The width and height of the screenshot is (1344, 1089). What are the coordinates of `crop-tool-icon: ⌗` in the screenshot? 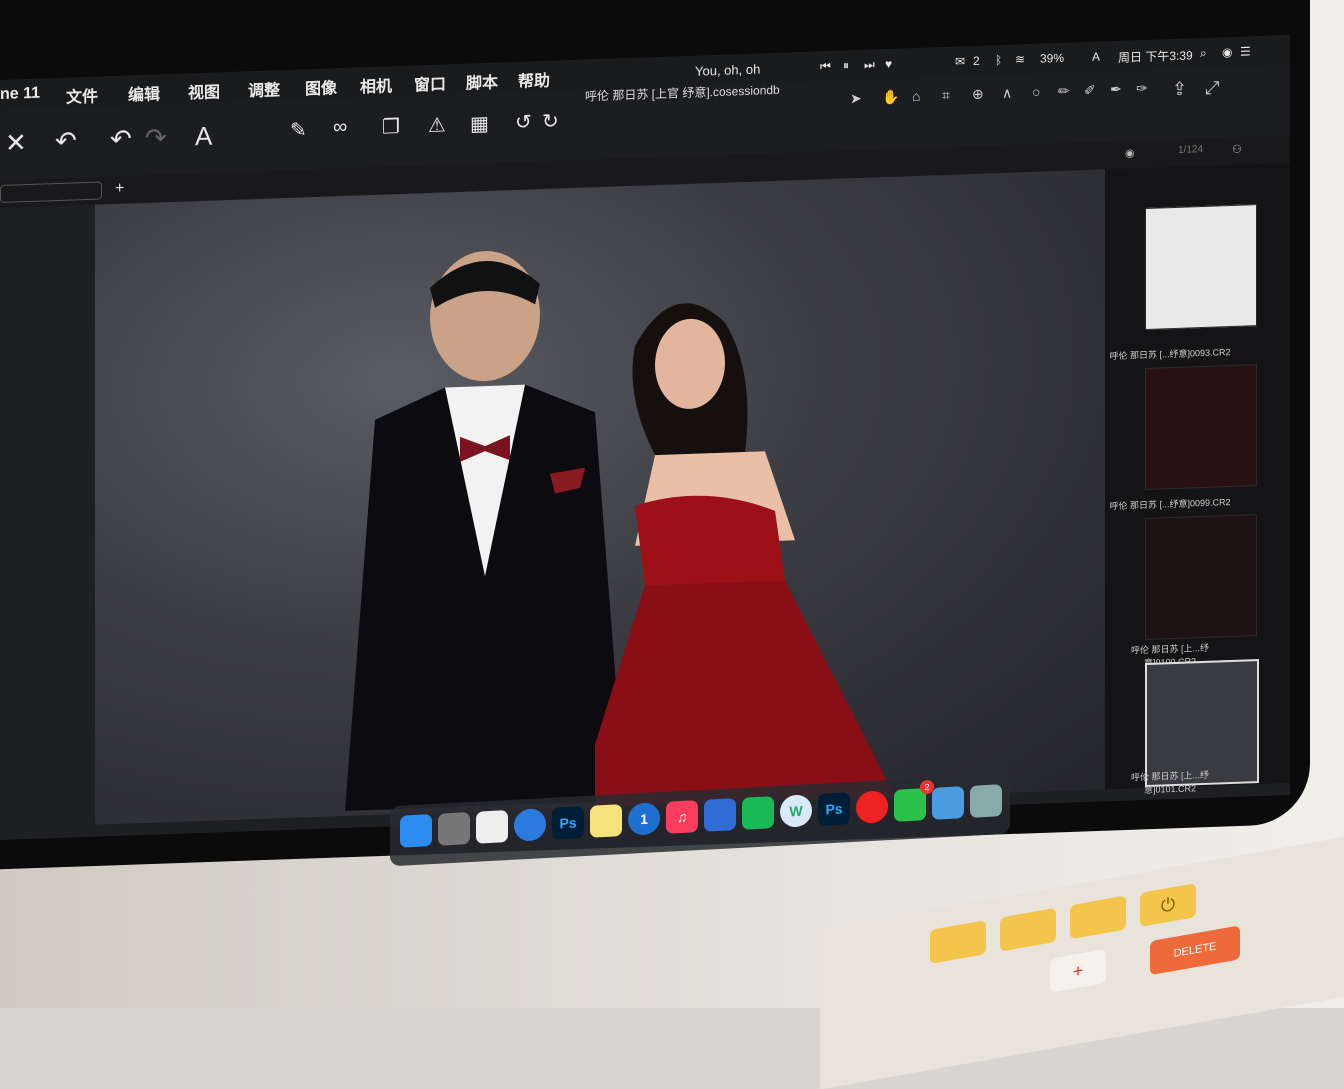 It's located at (946, 95).